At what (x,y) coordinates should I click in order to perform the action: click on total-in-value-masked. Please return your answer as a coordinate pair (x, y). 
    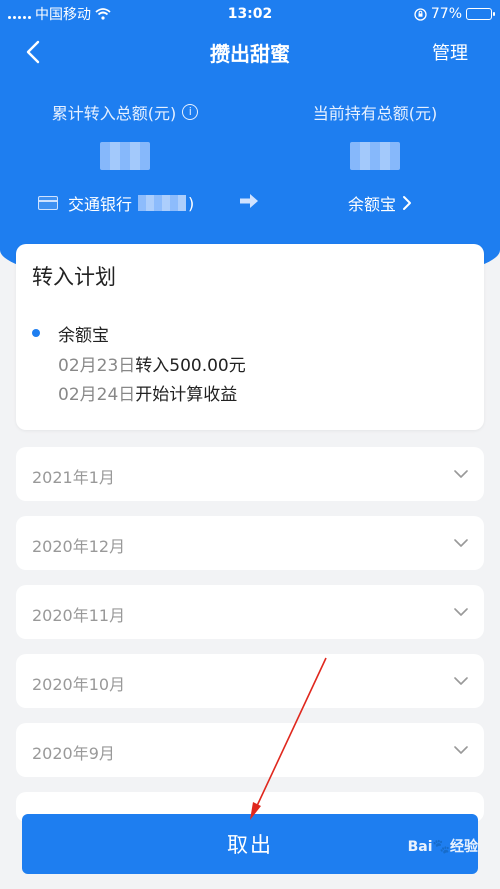
    Looking at the image, I should click on (125, 156).